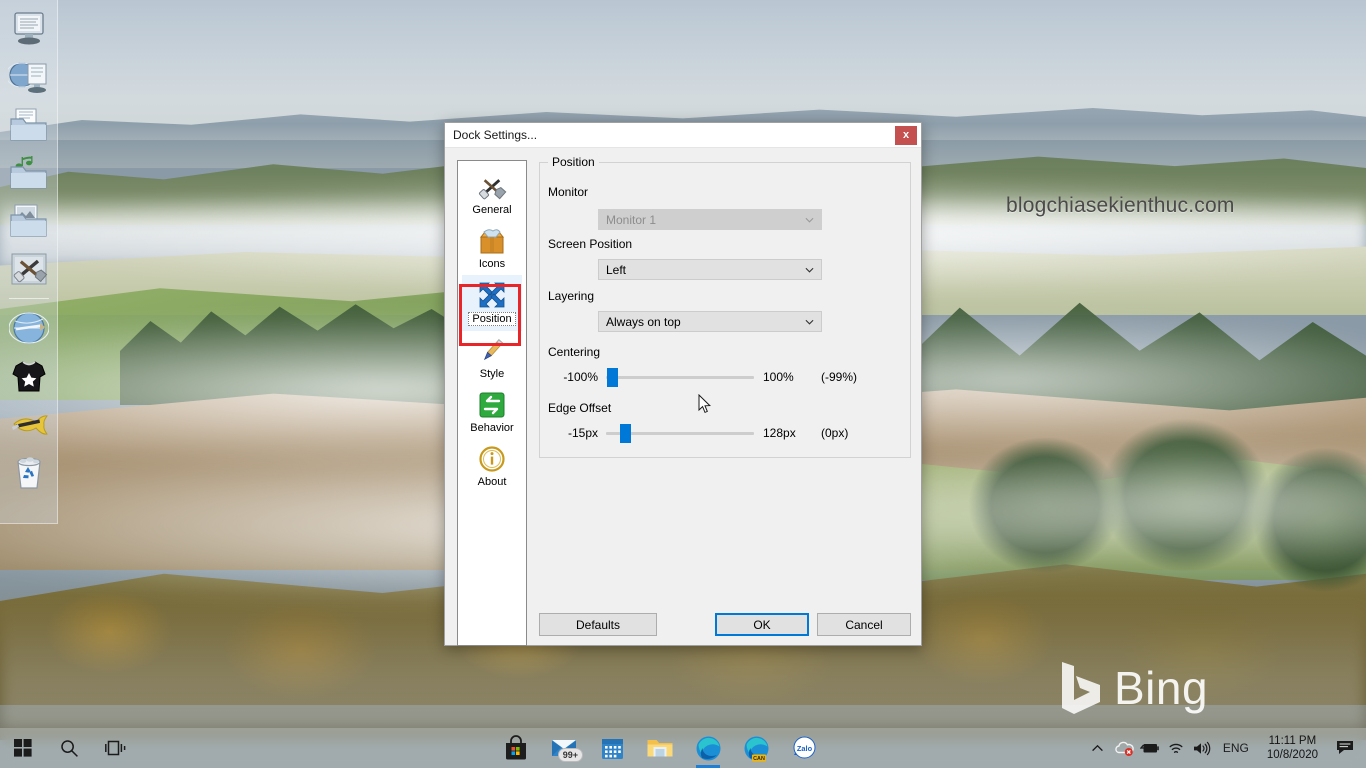 The image size is (1366, 768). I want to click on windows-logo-icon, so click(23, 748).